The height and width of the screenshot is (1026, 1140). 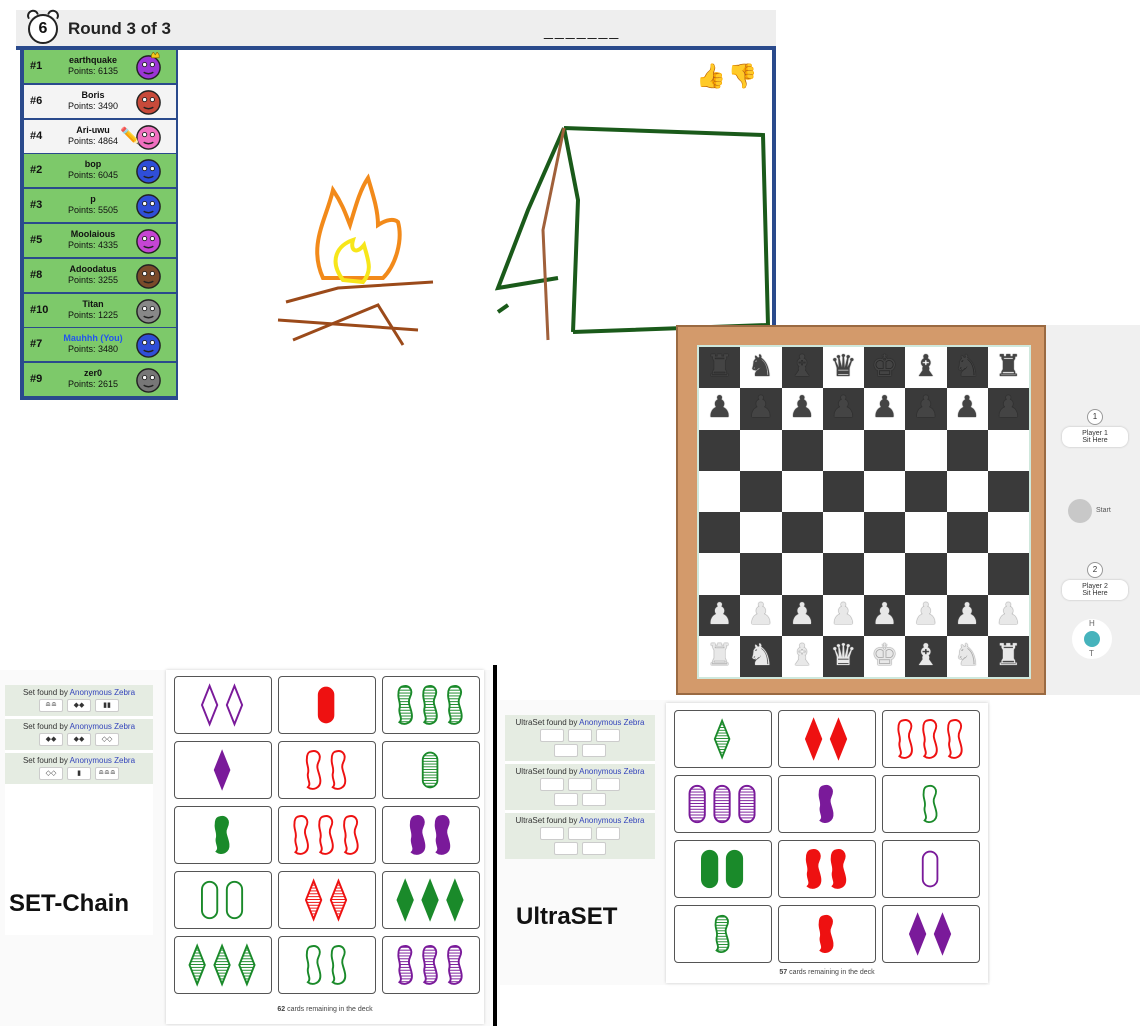 I want to click on start-button, so click(x=1080, y=511).